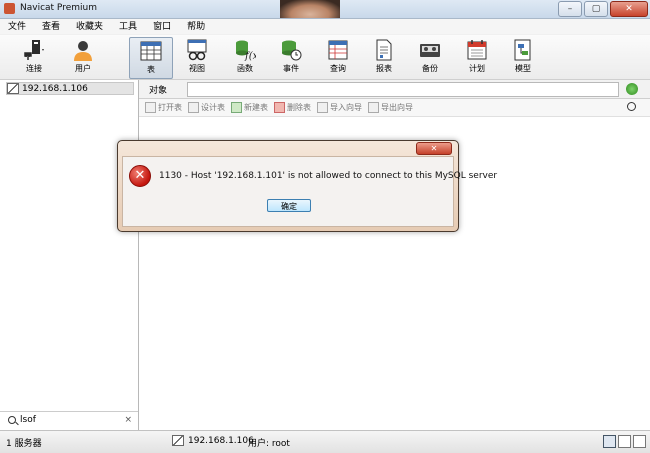 The width and height of the screenshot is (650, 453). Describe the element at coordinates (151, 51) in the screenshot. I see `table-icon` at that location.